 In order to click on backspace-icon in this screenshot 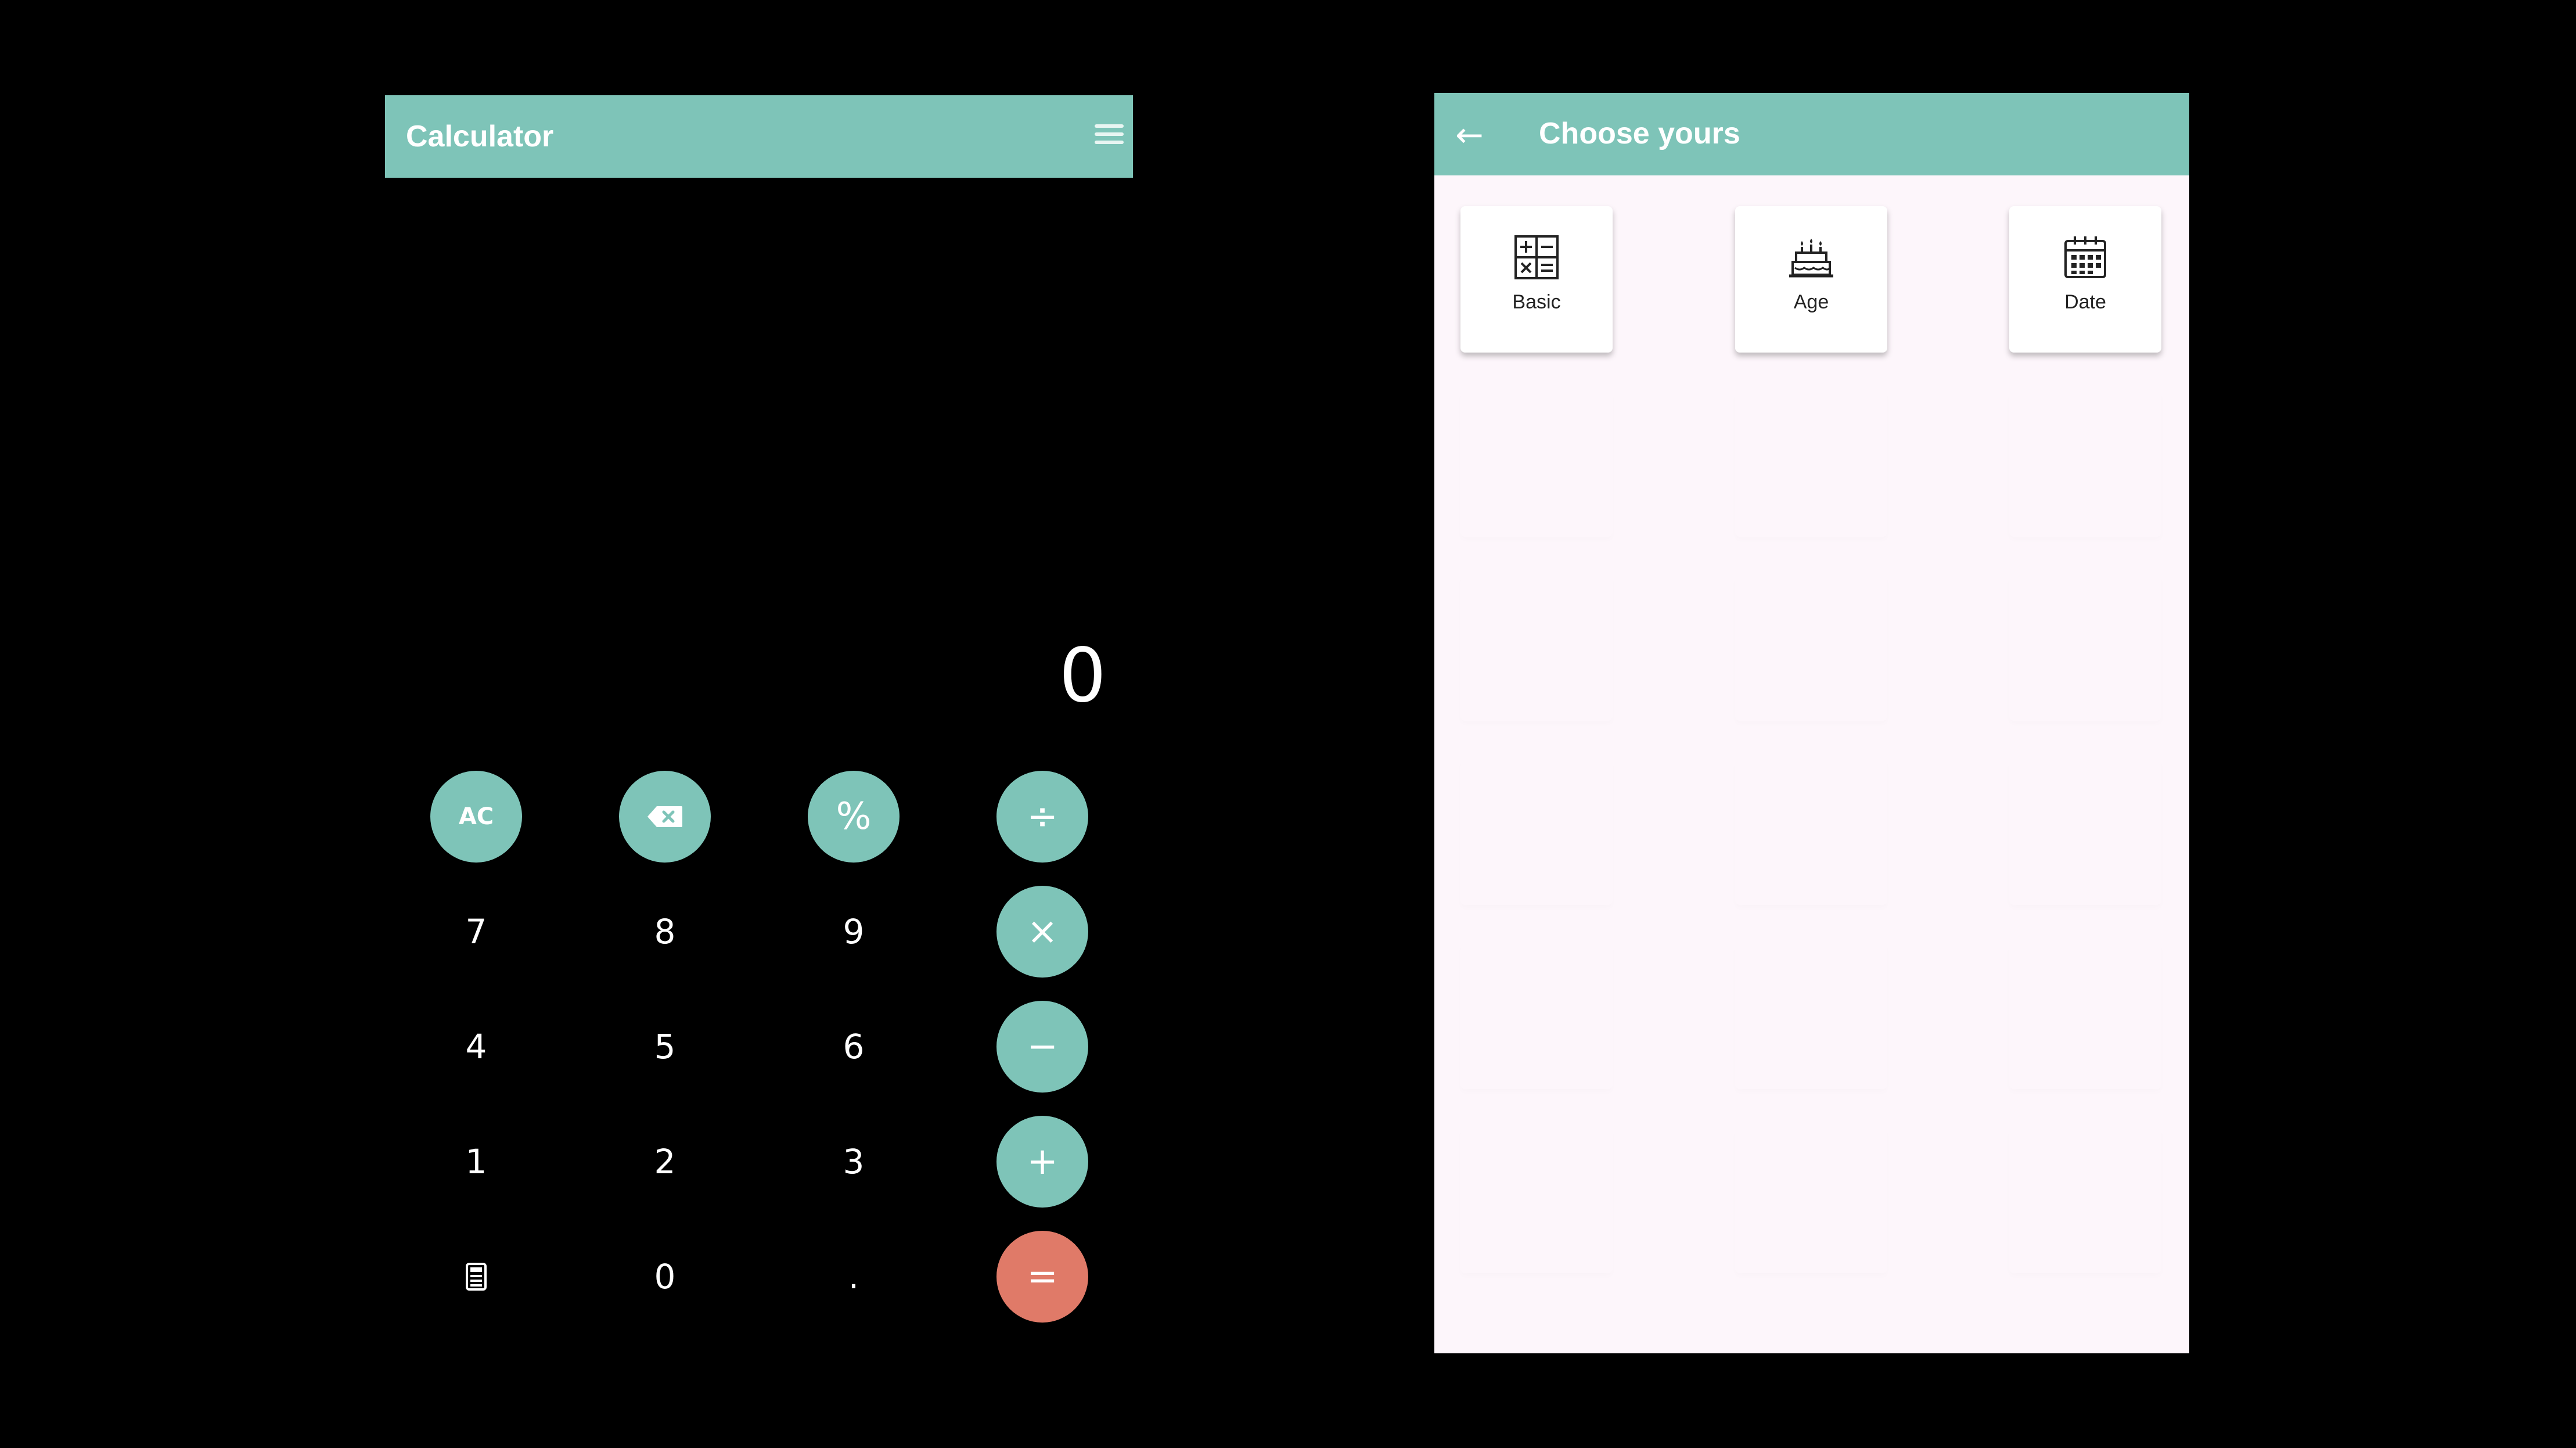, I will do `click(664, 816)`.